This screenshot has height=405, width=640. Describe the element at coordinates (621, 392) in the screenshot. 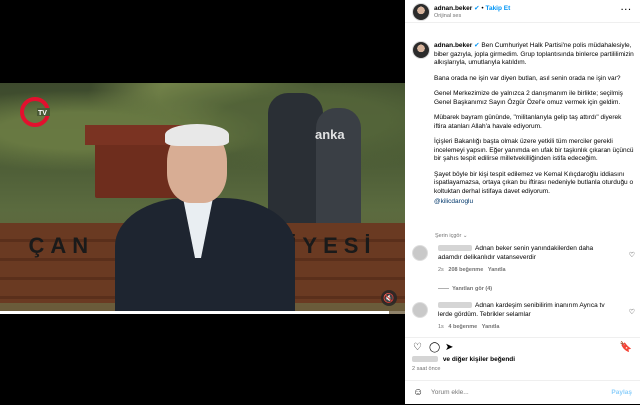

I see `post-button: Paylaş` at that location.